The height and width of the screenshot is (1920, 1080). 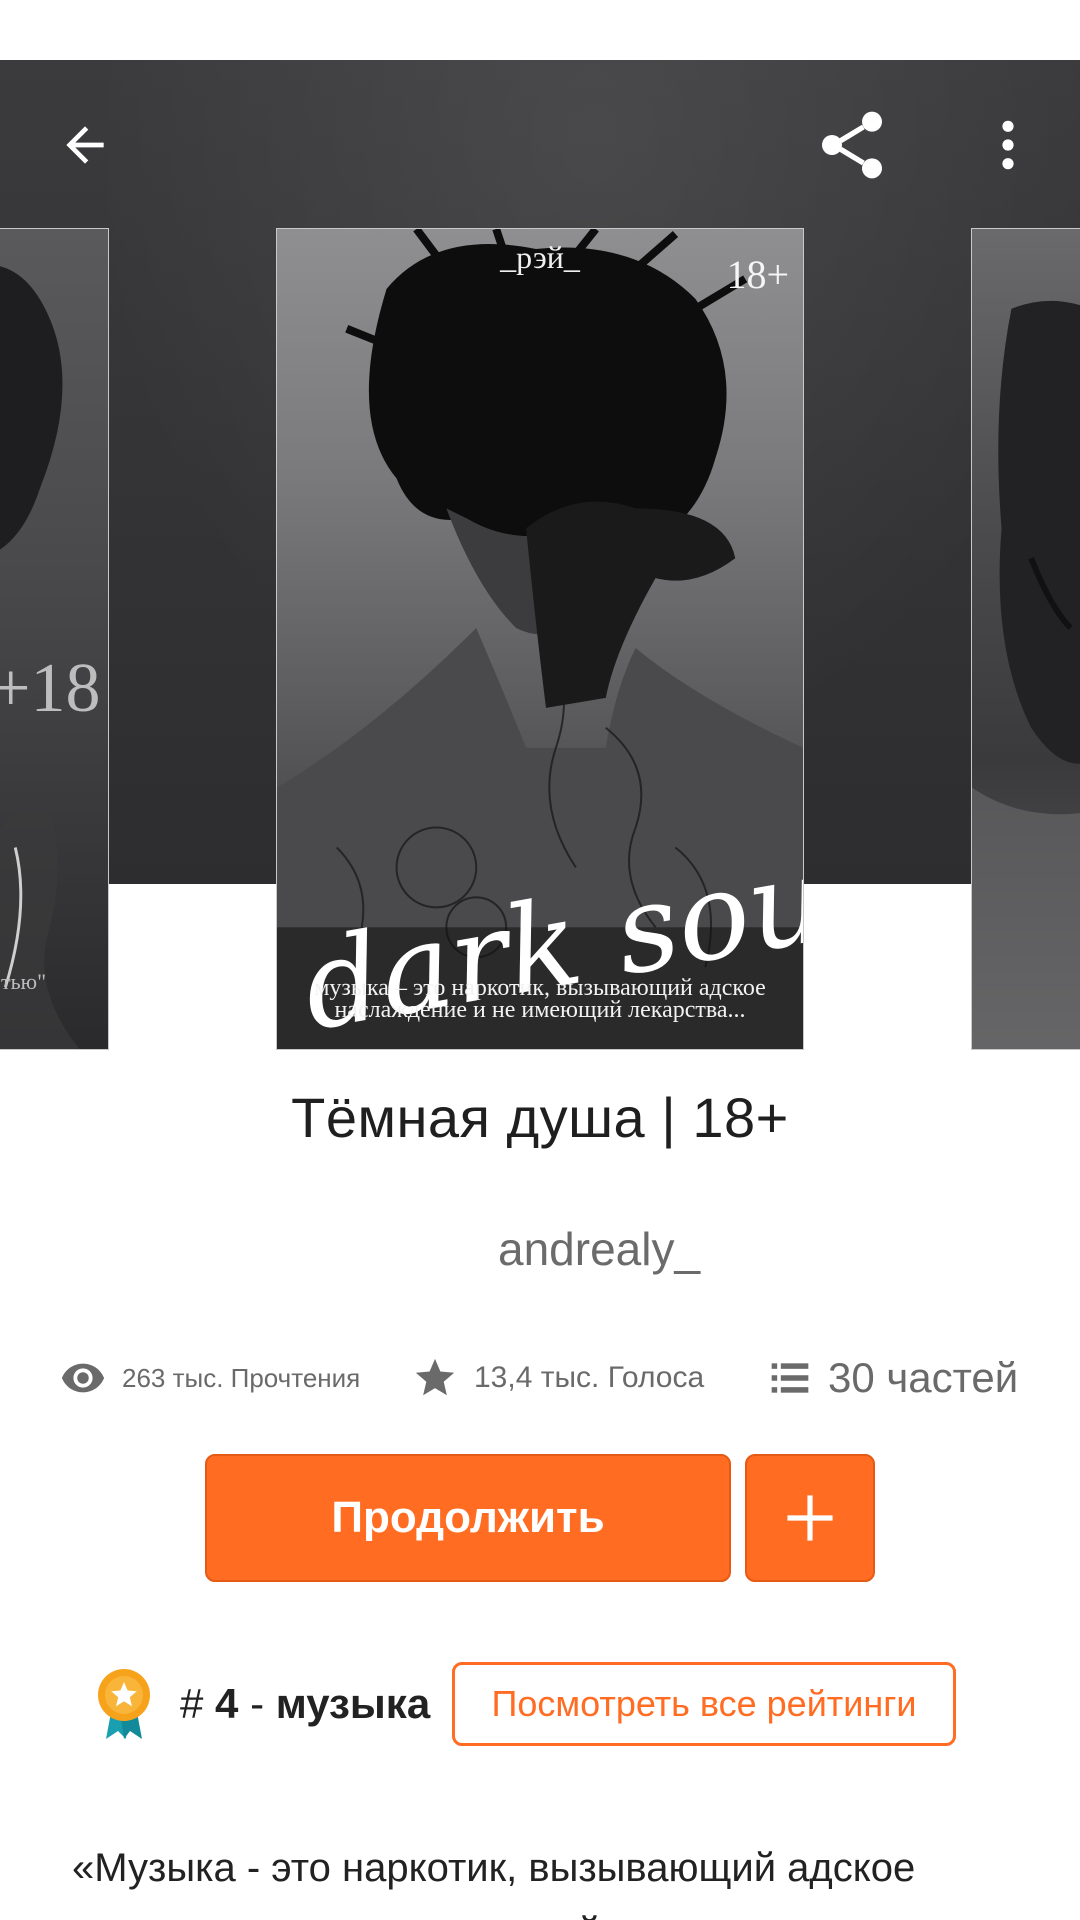 I want to click on share-button, so click(x=852, y=145).